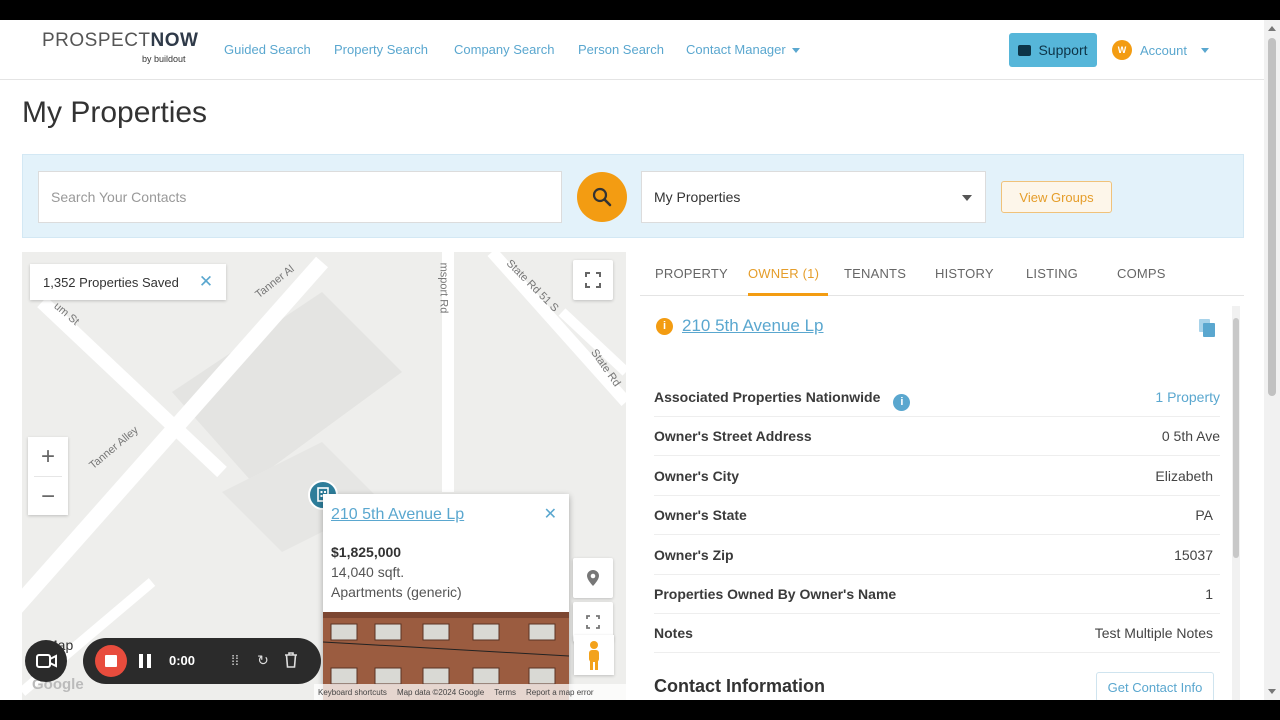 This screenshot has width=1280, height=720. What do you see at coordinates (937, 436) in the screenshot?
I see `detail-row-street-address: Owner's Street Address 0 5th Ave` at bounding box center [937, 436].